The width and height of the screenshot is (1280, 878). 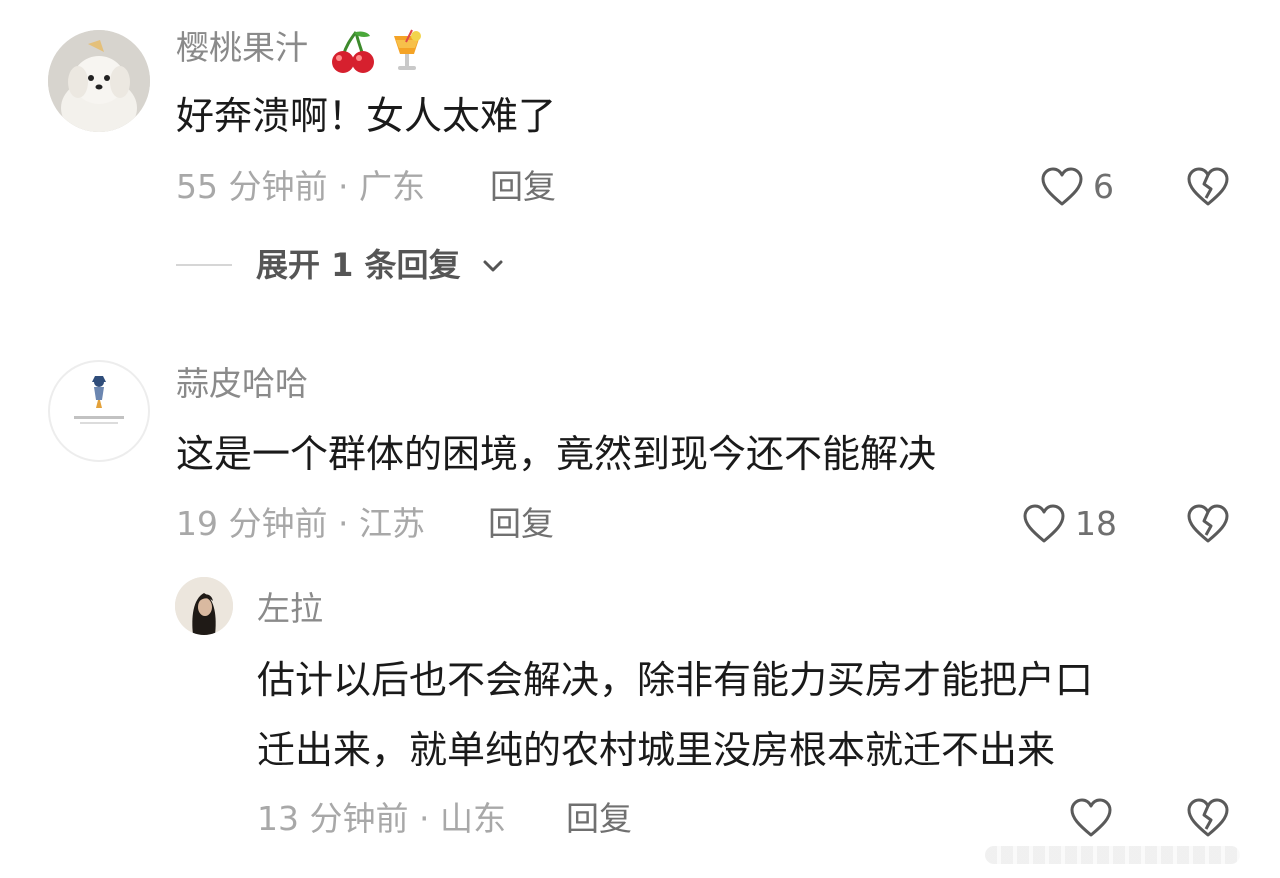 What do you see at coordinates (358, 265) in the screenshot?
I see `expand-replies-button: 展开 1 条回复` at bounding box center [358, 265].